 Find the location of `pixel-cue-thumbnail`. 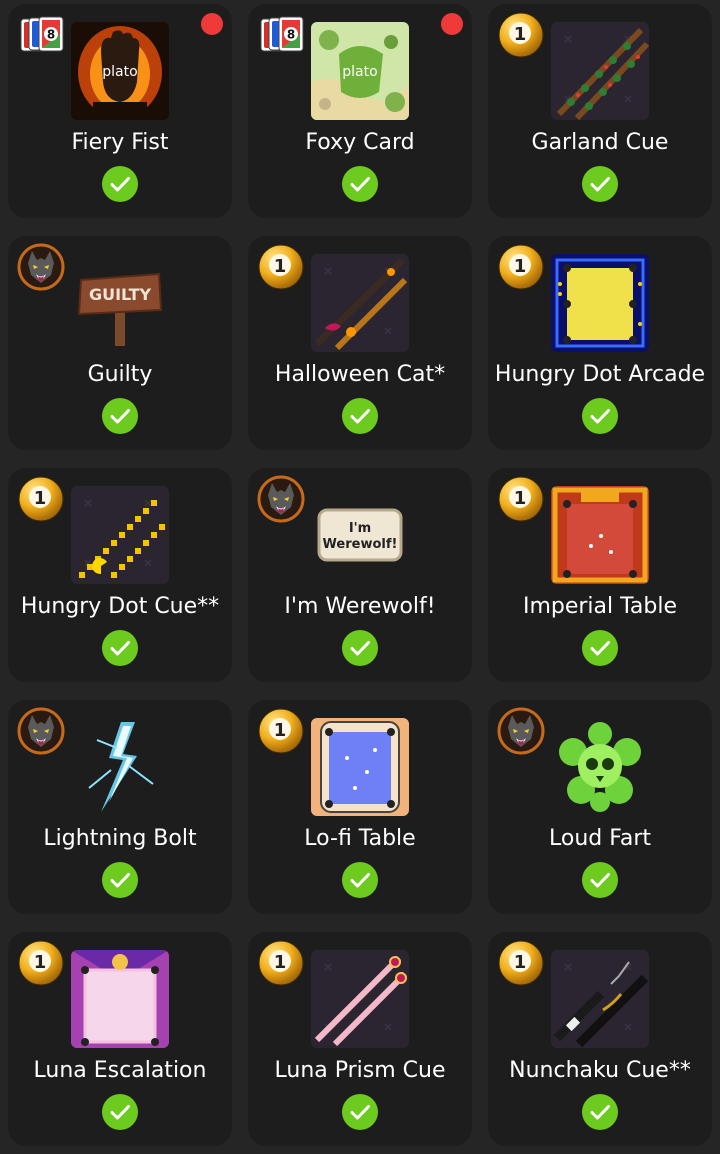

pixel-cue-thumbnail is located at coordinates (120, 535).